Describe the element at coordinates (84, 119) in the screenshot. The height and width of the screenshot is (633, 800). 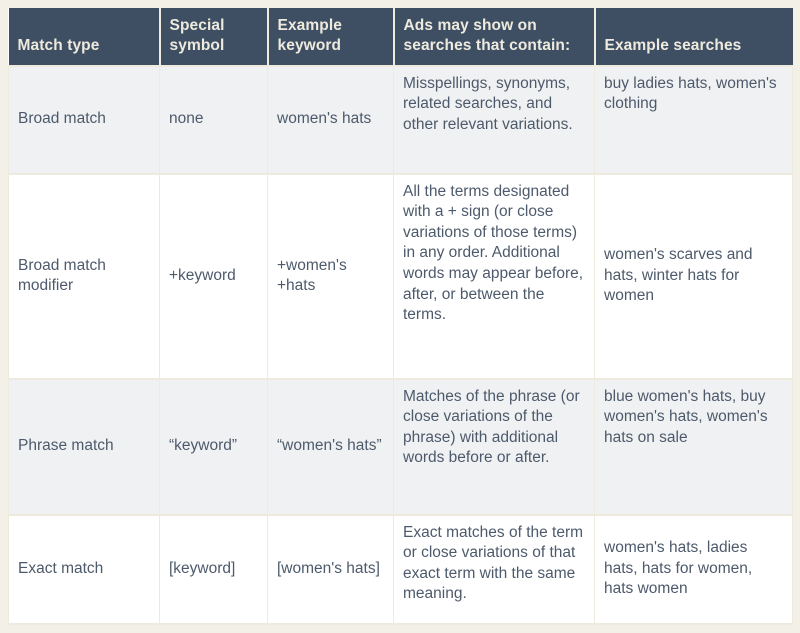
I see `cell-match-type: Broad match` at that location.